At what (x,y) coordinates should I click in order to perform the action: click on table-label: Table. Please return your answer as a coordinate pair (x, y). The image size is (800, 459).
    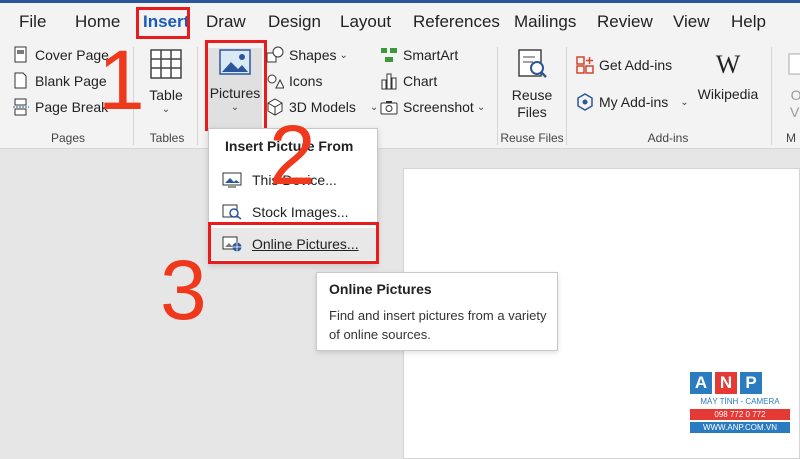
    Looking at the image, I should click on (166, 95).